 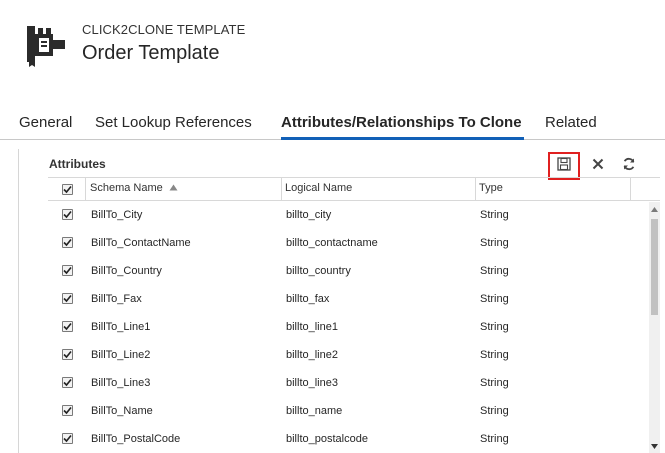 I want to click on schema-name-cell: BillTo_Line1, so click(x=121, y=327).